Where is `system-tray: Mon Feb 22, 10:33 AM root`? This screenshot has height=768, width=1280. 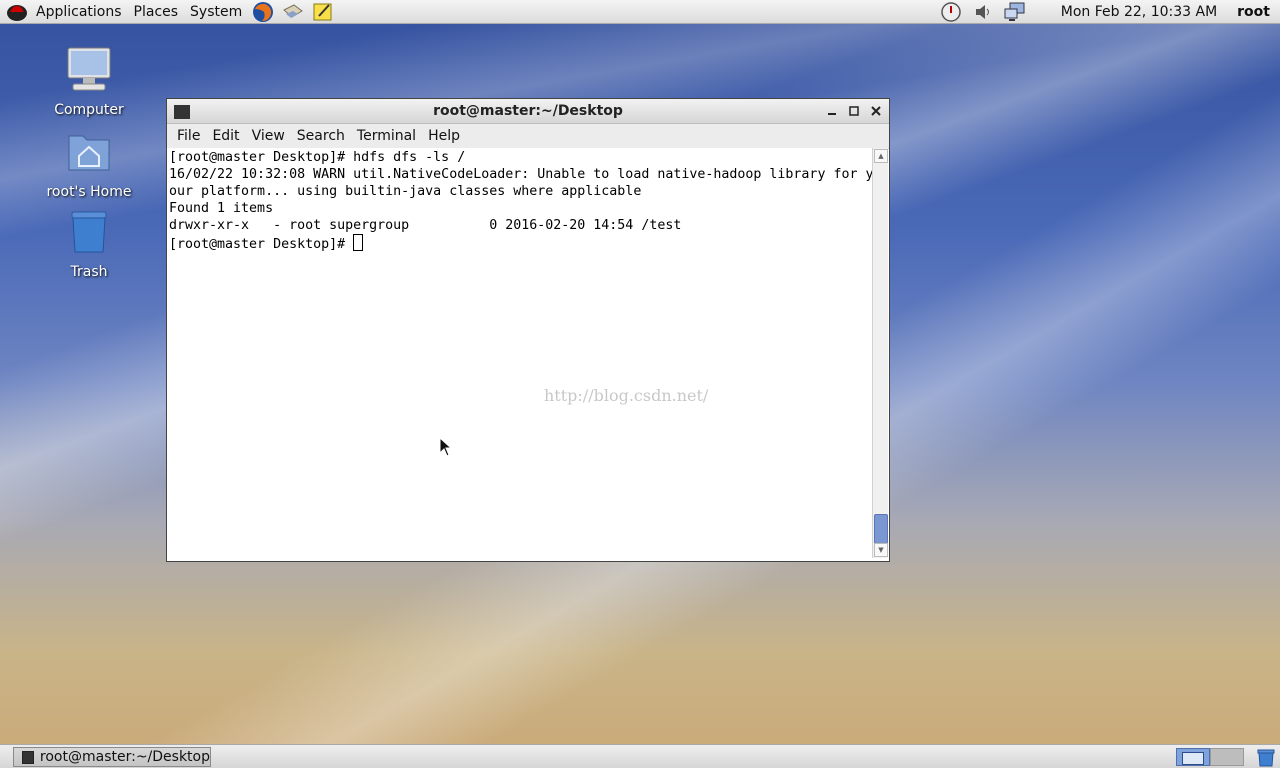
system-tray: Mon Feb 22, 10:33 AM root is located at coordinates (1107, 12).